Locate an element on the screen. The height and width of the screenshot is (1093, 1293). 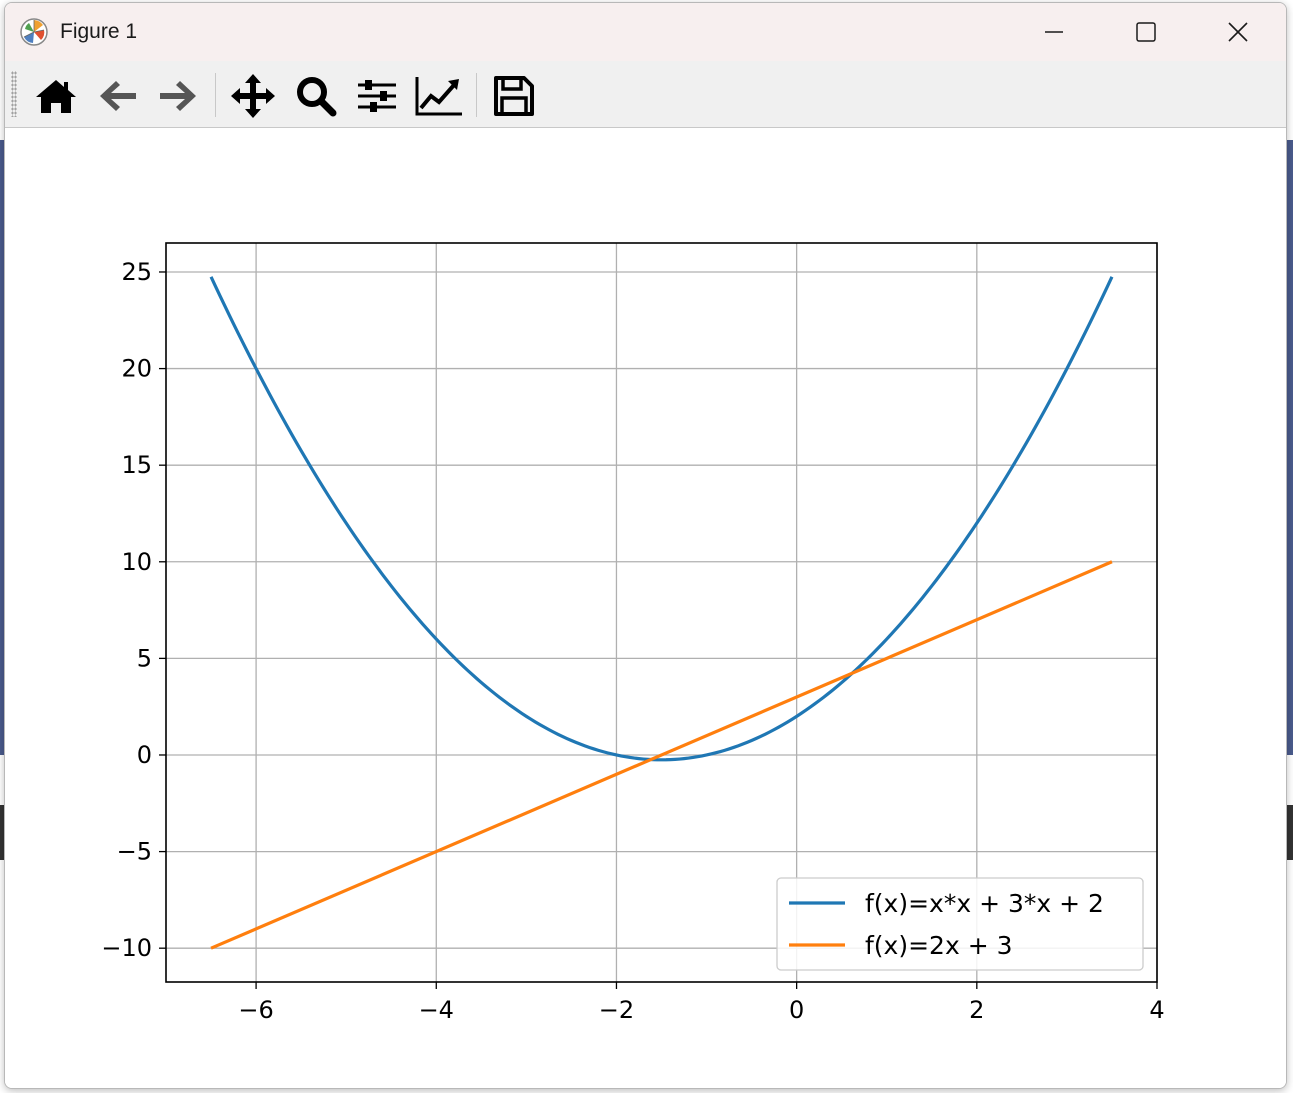
y-tick-label: 25 is located at coordinates (136, 272).